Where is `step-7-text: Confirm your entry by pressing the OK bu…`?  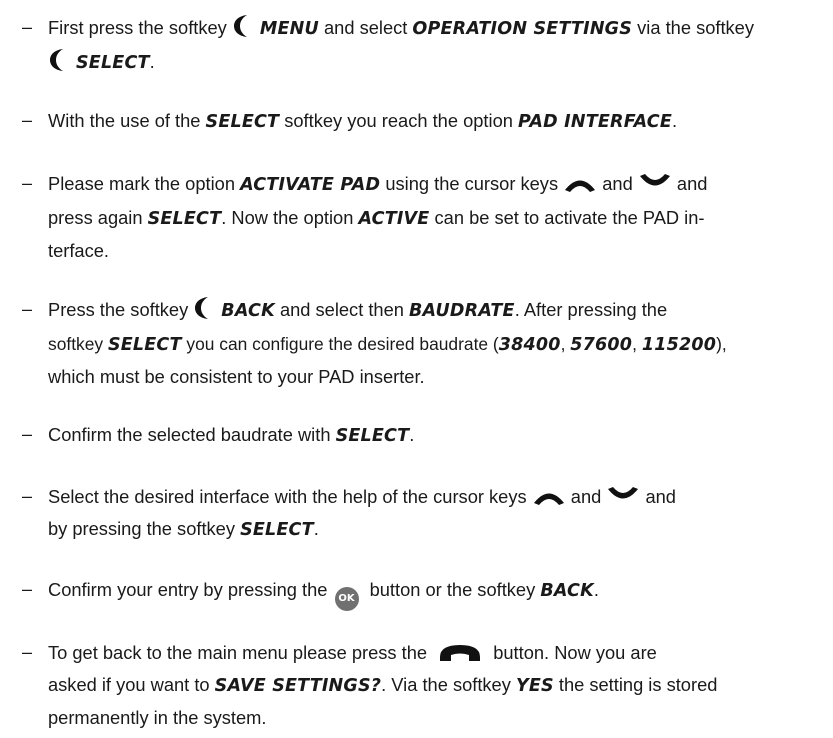
step-7-text: Confirm your entry by pressing the OK bu… is located at coordinates (438, 592).